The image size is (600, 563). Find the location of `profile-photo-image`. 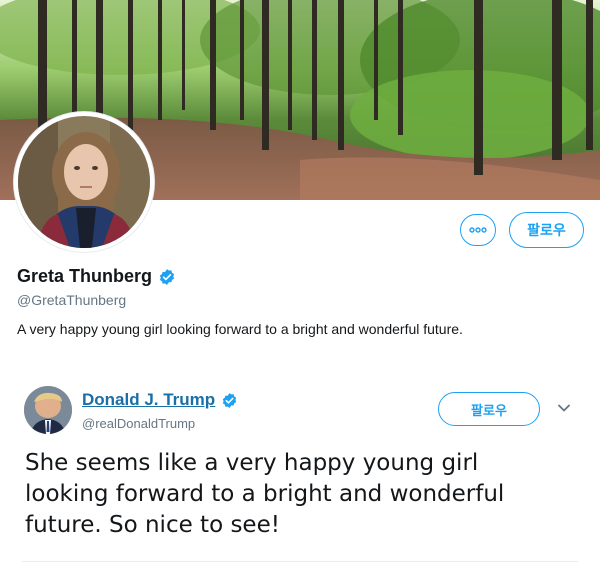

profile-photo-image is located at coordinates (84, 182).